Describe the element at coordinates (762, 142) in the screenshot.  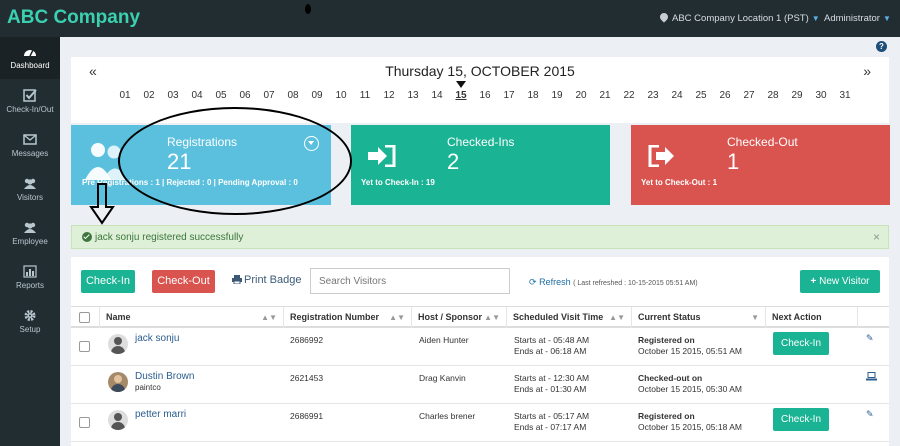
I see `checked-out-label: Checked-Out` at that location.